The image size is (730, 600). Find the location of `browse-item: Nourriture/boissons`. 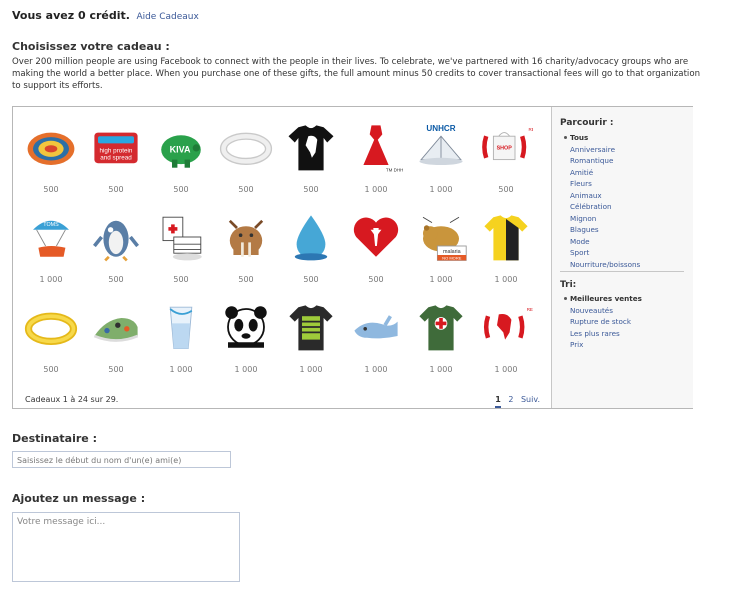

browse-item: Nourriture/boissons is located at coordinates (605, 265).